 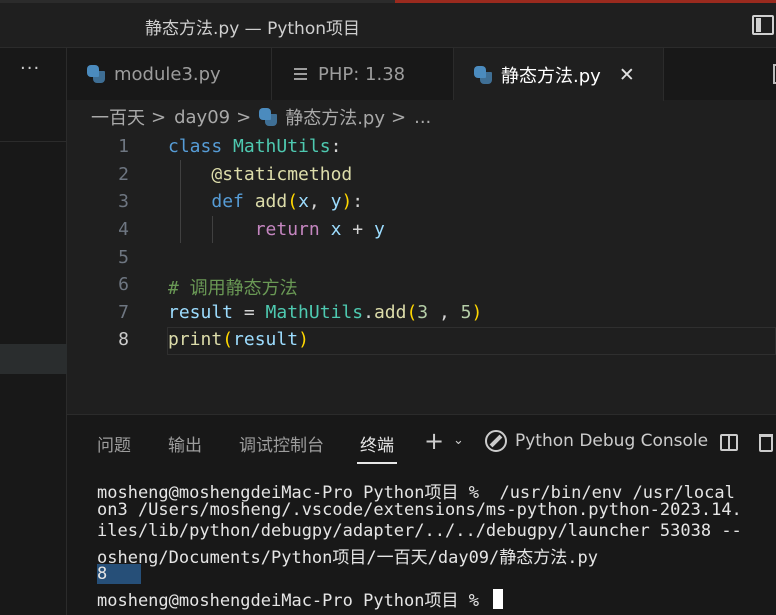 I want to click on debug-icon, so click(x=496, y=441).